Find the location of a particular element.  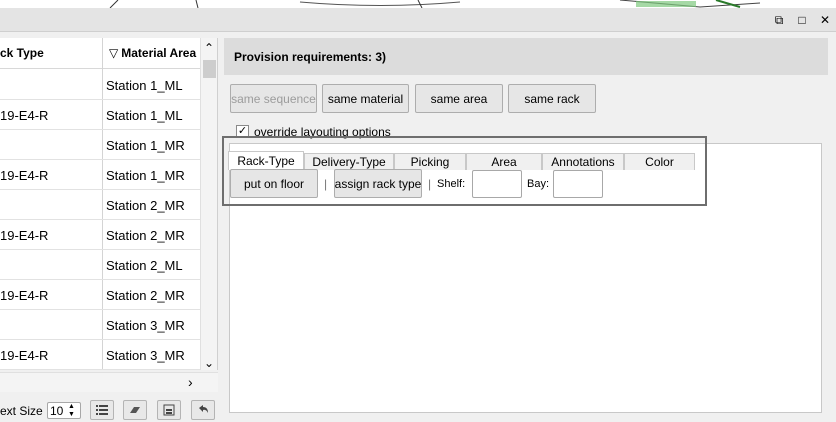

text-size-label: ext Size is located at coordinates (21, 411).